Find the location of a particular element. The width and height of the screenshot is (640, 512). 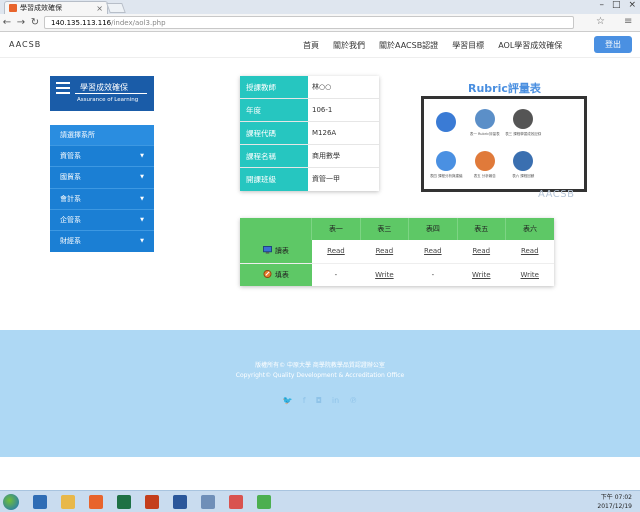

sidebar-item-ba: 企管系 ▼ is located at coordinates (102, 220).